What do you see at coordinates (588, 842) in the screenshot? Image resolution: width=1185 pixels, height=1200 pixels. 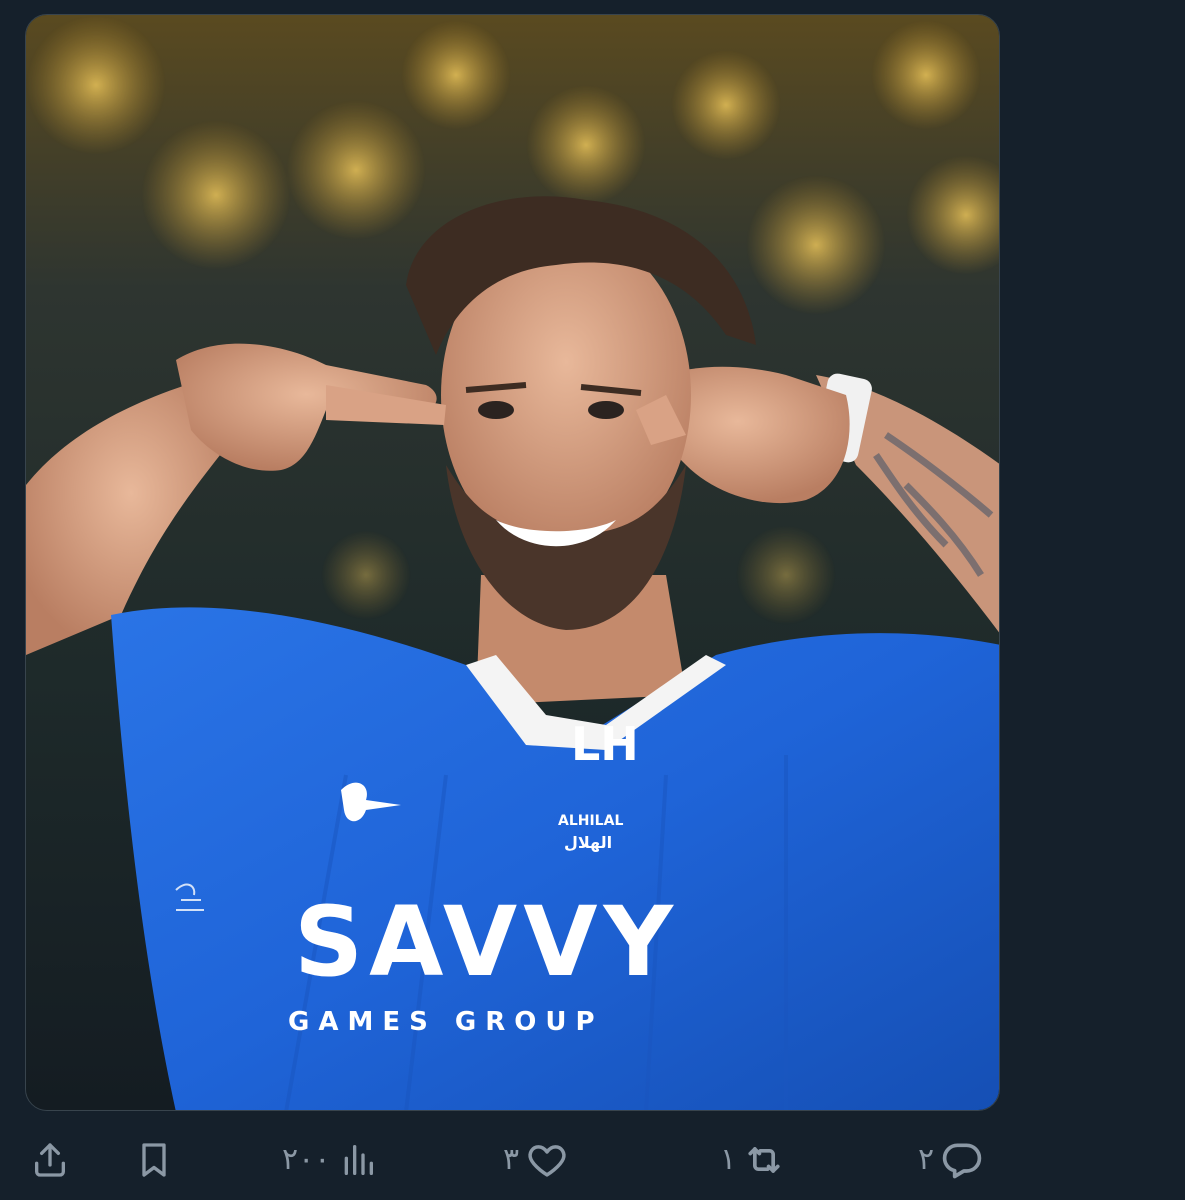 I see `club-name-arabic: الهلال` at bounding box center [588, 842].